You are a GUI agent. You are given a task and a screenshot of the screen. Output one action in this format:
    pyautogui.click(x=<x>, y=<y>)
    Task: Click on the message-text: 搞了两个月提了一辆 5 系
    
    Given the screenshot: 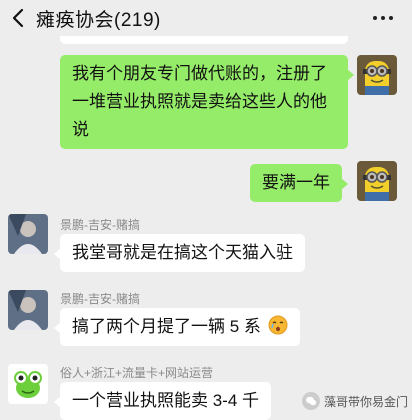 What is the action you would take?
    pyautogui.click(x=166, y=326)
    